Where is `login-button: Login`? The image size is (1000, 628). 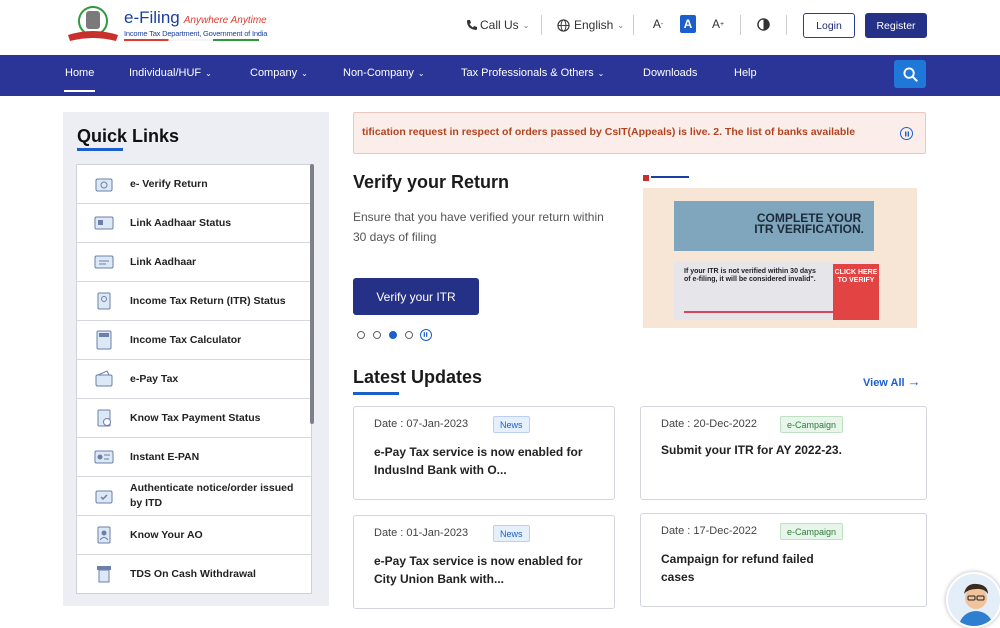 login-button: Login is located at coordinates (829, 25).